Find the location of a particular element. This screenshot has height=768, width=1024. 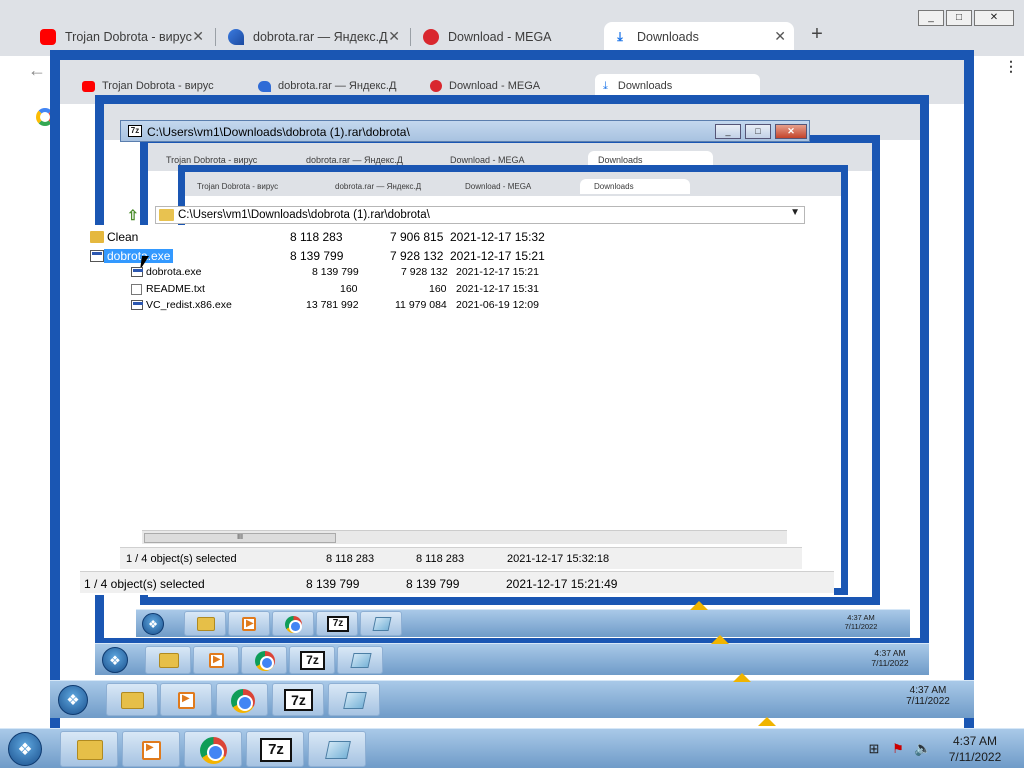

status-modified: 2021-12-17 15:21:49 is located at coordinates (562, 584).